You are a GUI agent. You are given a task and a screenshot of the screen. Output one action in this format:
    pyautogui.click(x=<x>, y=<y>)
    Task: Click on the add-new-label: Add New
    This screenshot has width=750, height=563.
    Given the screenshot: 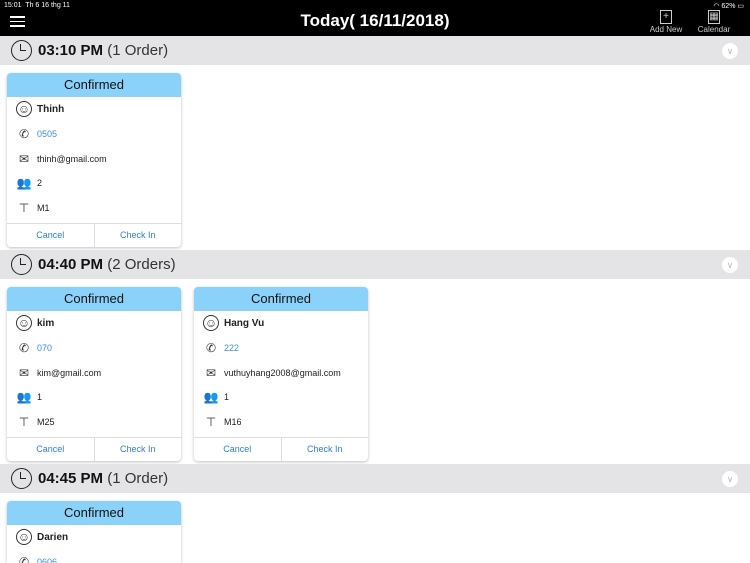 What is the action you would take?
    pyautogui.click(x=666, y=29)
    